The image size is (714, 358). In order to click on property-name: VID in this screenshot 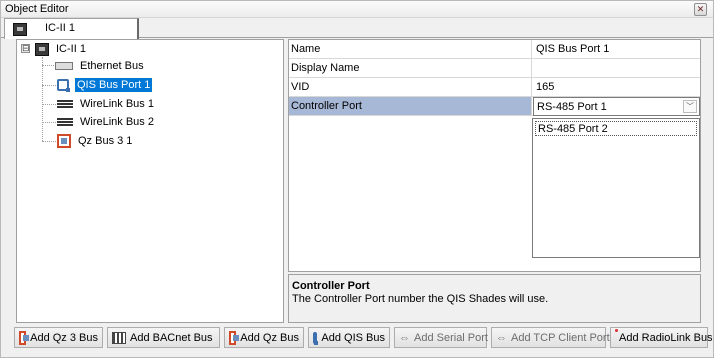, I will do `click(410, 87)`.